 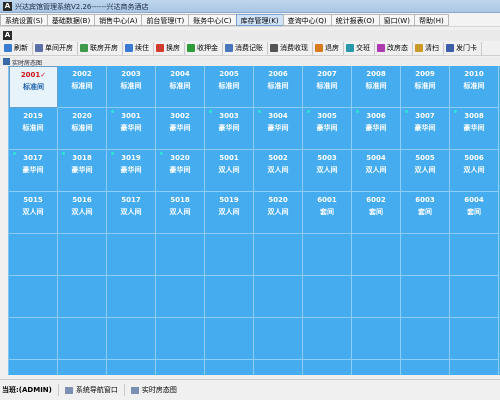 I want to click on menu-item: 窗口(W), so click(x=396, y=19).